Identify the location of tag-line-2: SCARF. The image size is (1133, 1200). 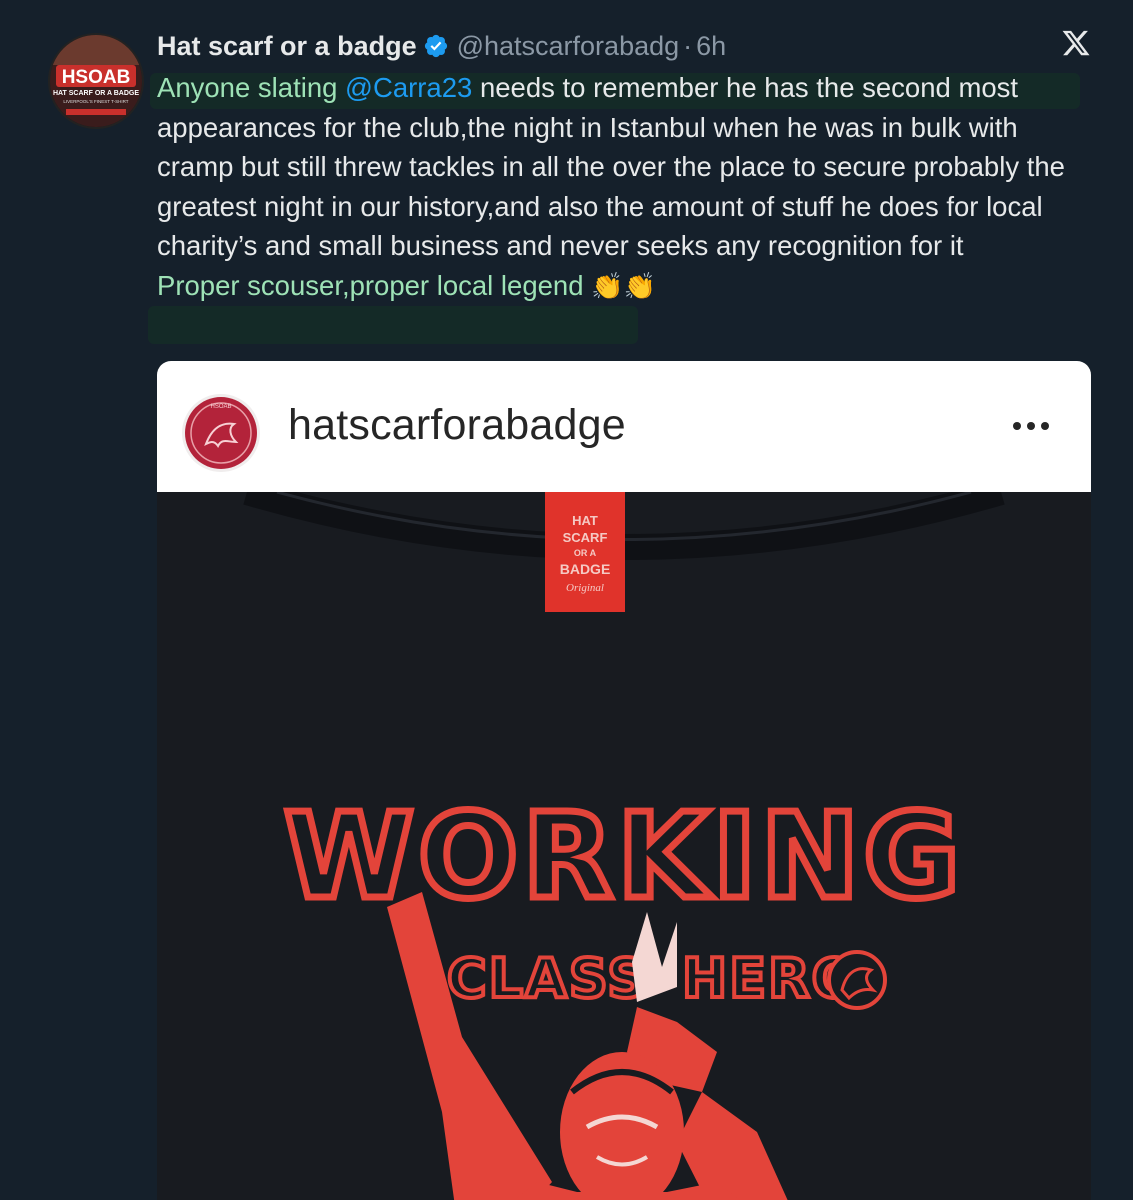
(585, 537).